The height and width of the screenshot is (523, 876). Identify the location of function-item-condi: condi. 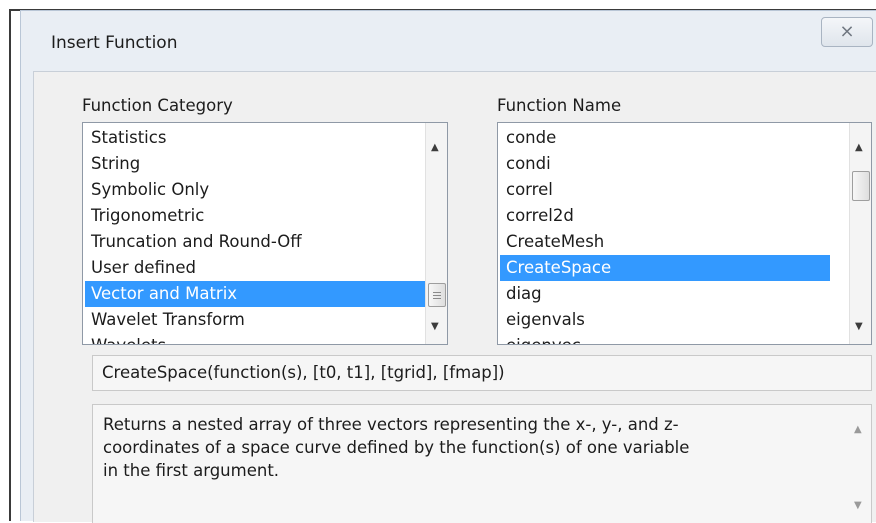
(665, 164).